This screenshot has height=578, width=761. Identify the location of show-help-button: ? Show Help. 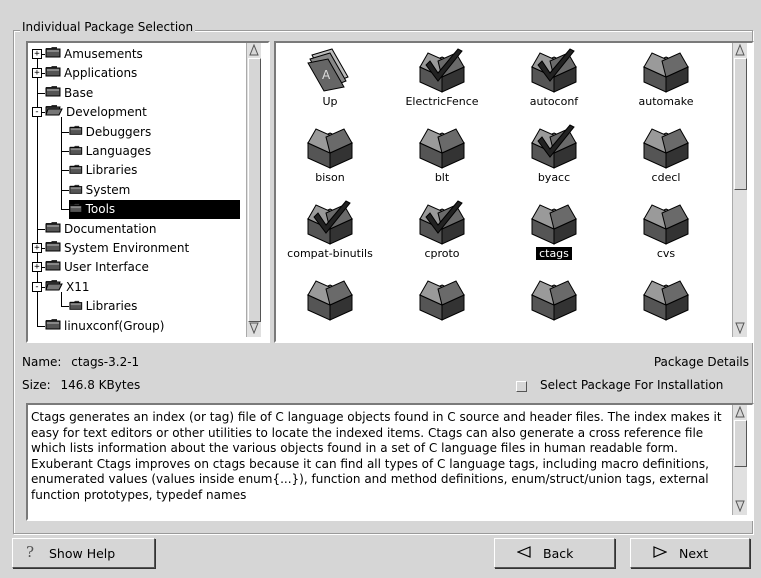
(83, 553).